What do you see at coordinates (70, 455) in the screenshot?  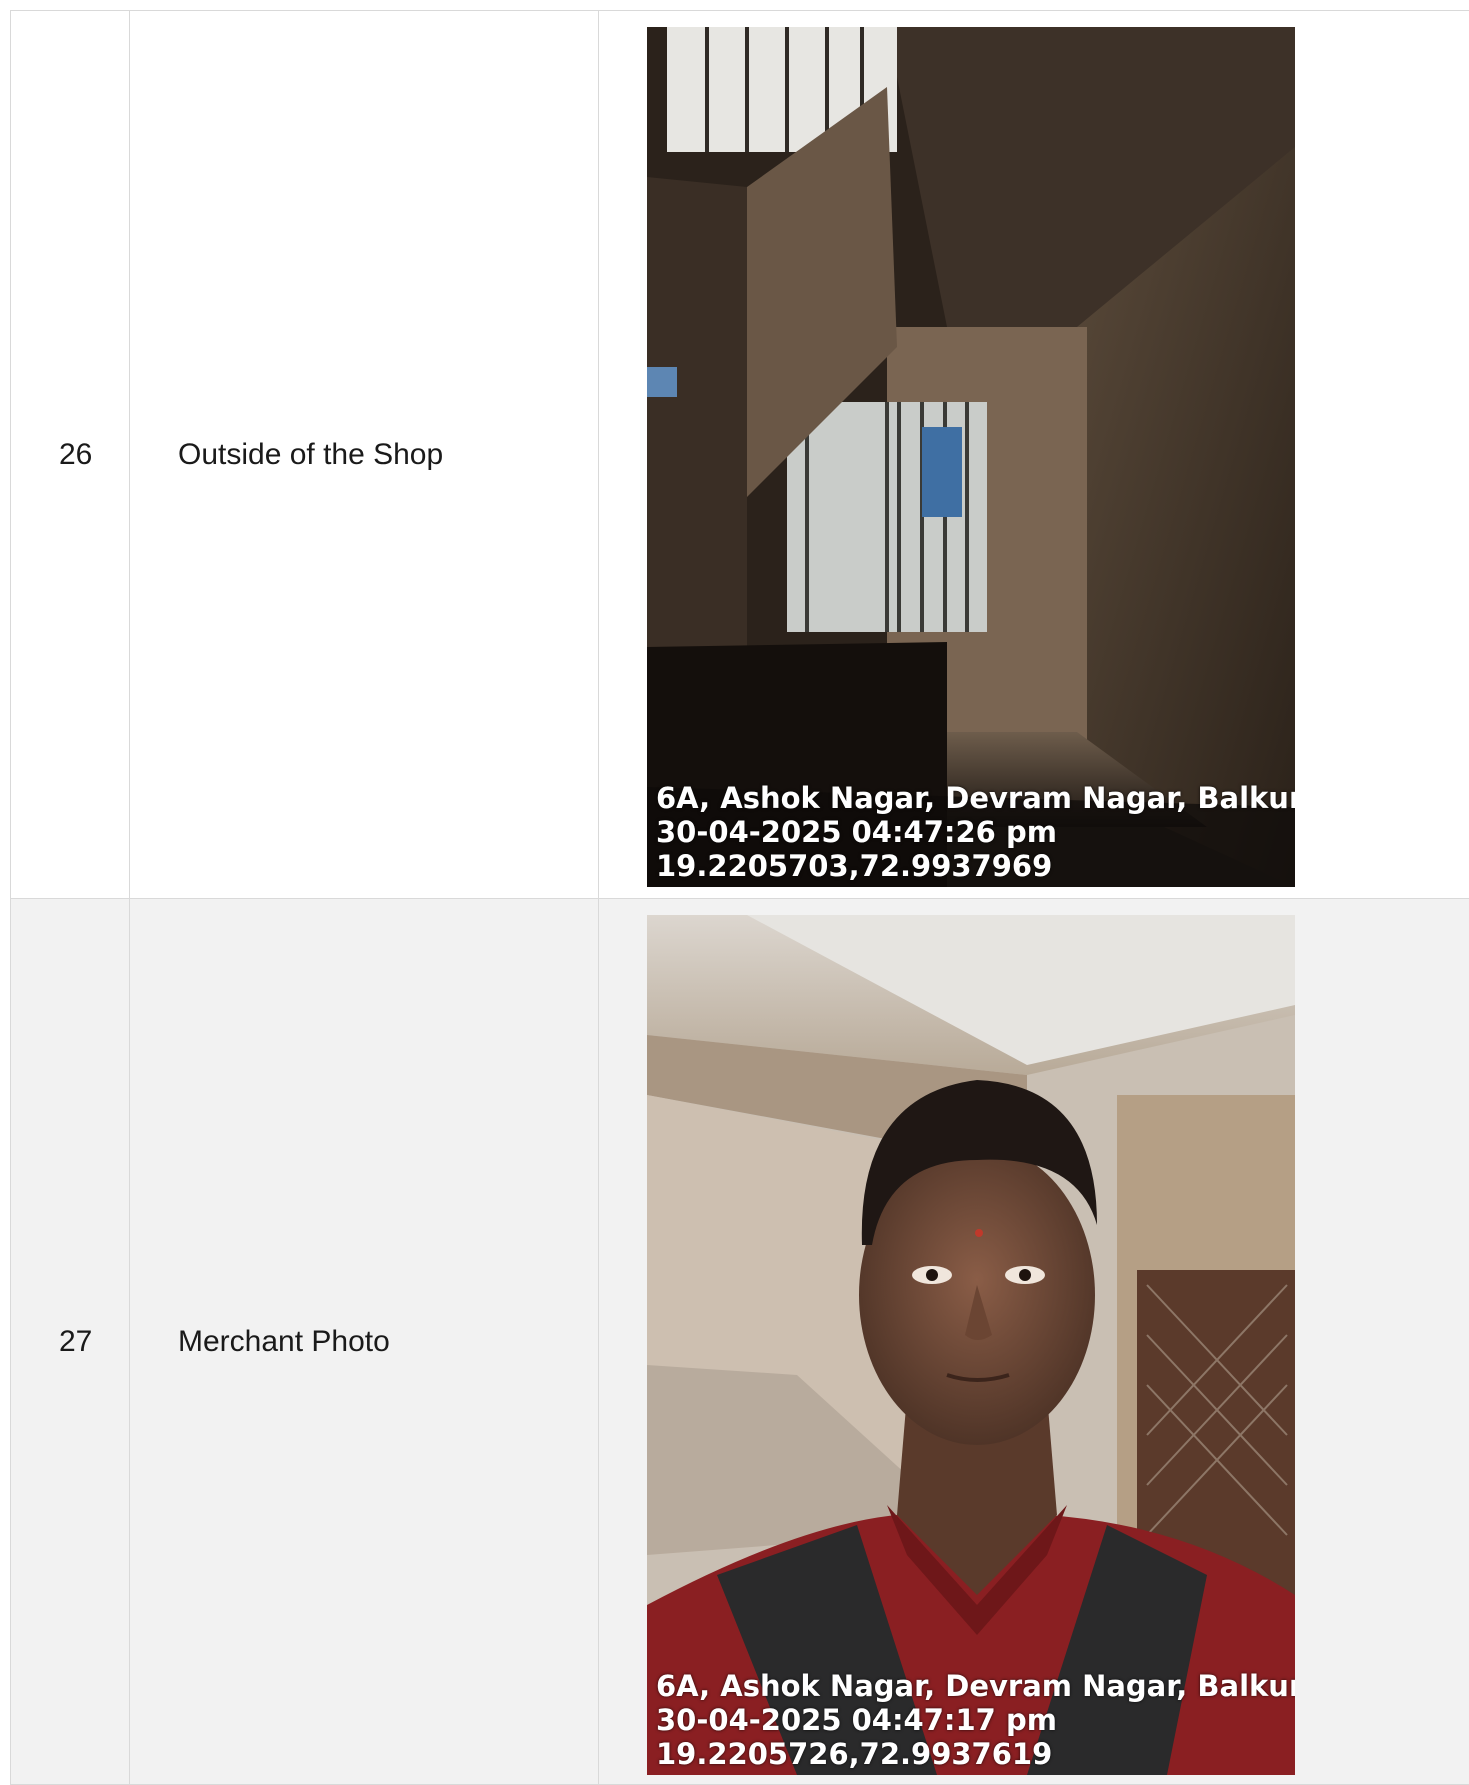 I see `row-number: 26` at bounding box center [70, 455].